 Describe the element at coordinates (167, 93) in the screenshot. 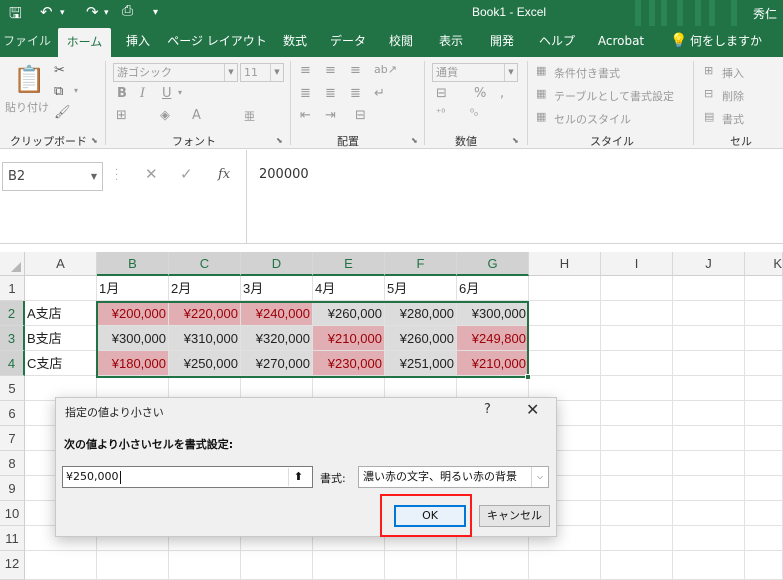

I see `underline-icon: U` at that location.